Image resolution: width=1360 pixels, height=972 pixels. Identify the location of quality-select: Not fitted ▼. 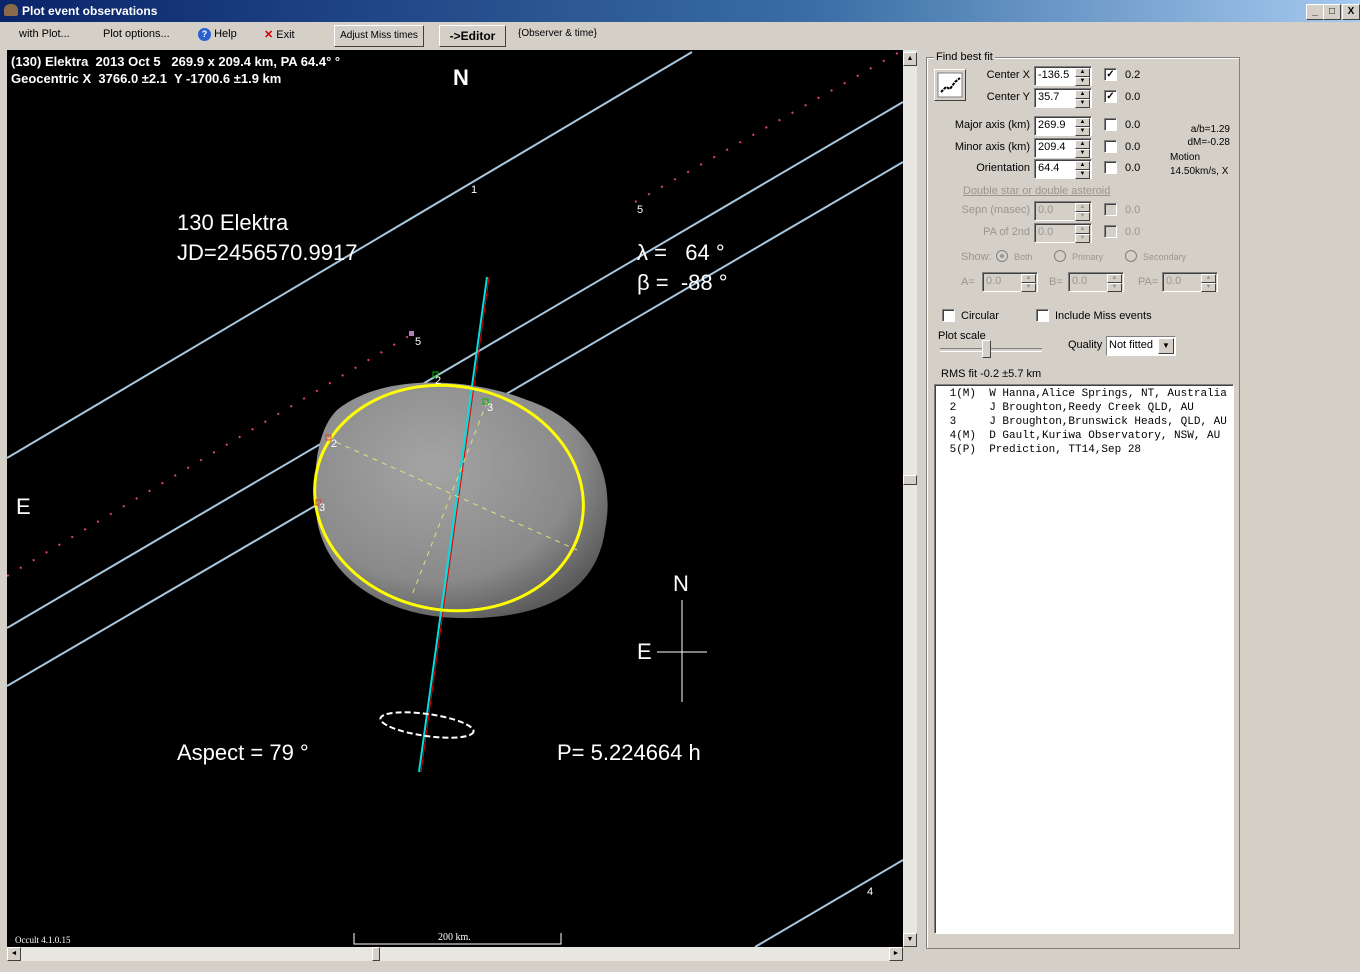
(1141, 346).